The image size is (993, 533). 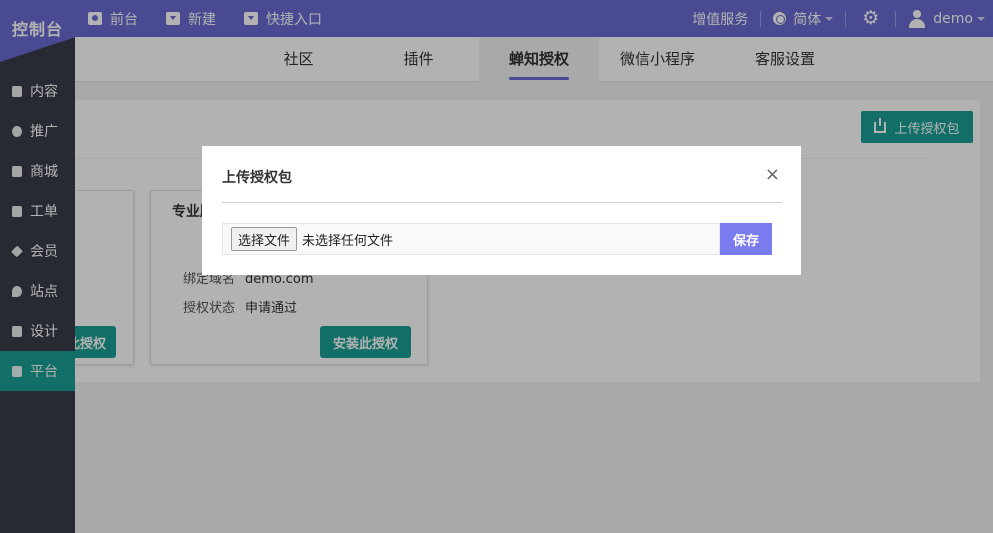 I want to click on dialog-title: 上传授权包, so click(x=257, y=178).